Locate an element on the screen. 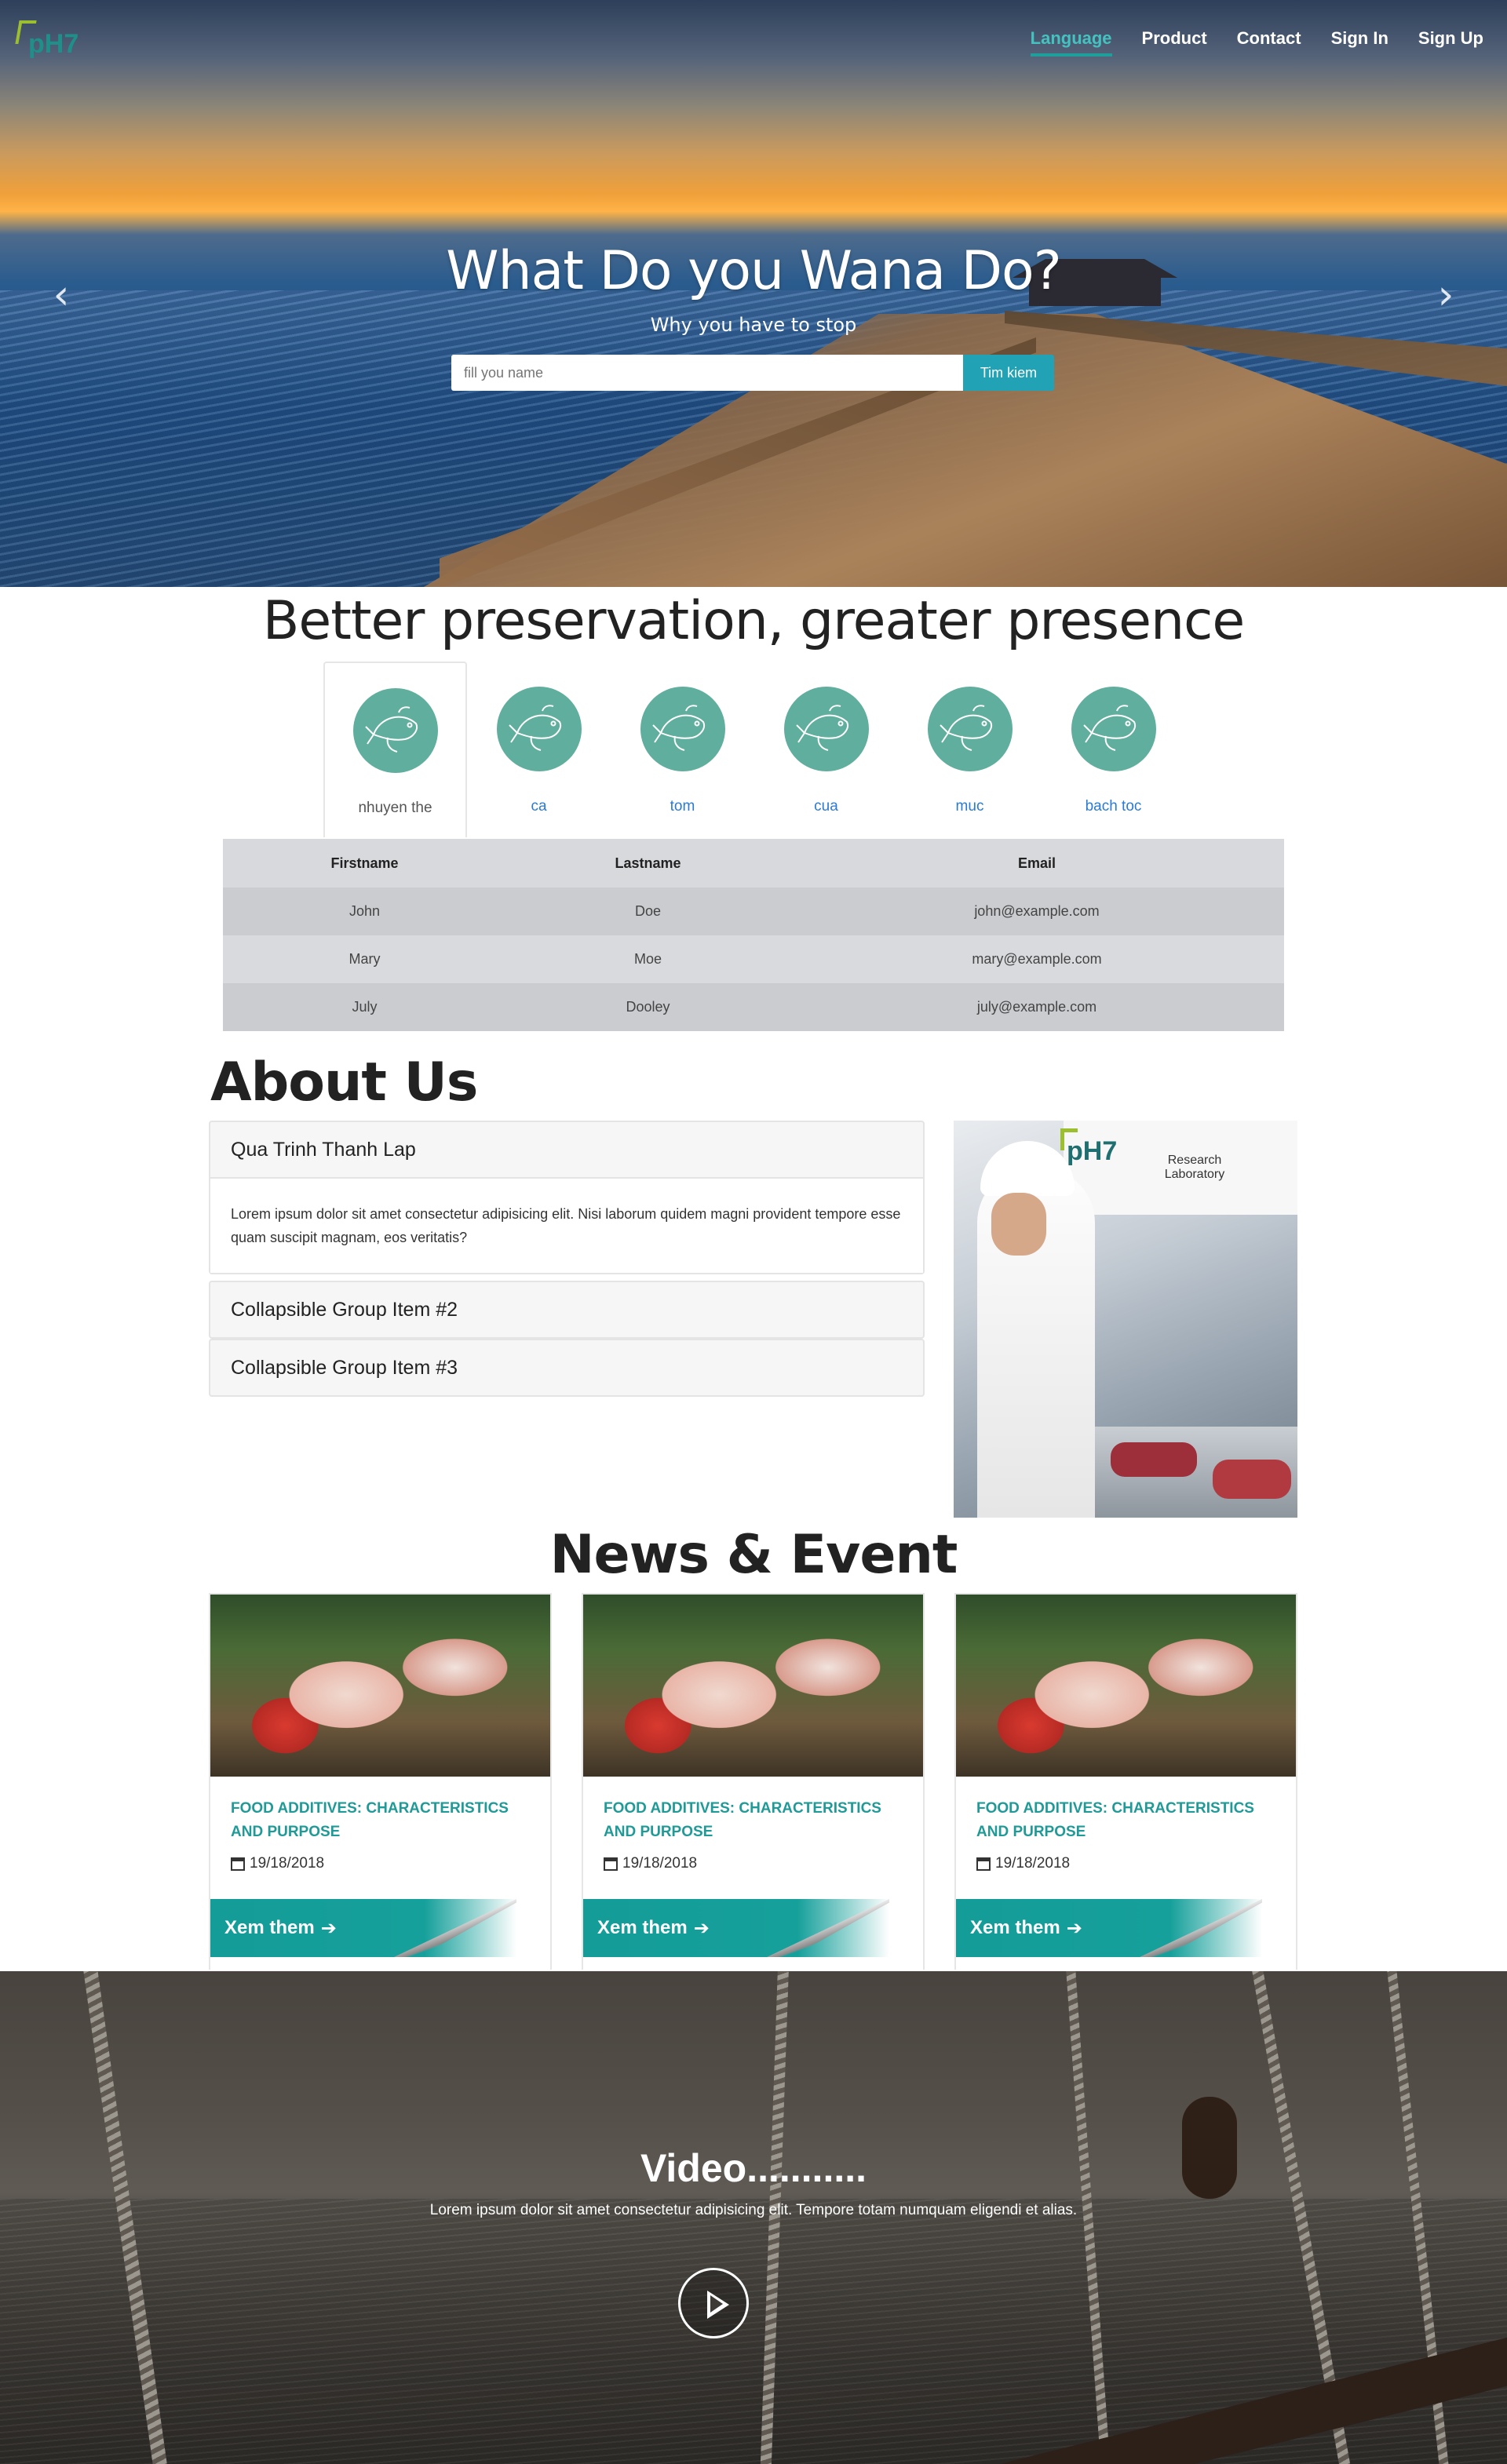  section-title-news: News & Event is located at coordinates (754, 1555).